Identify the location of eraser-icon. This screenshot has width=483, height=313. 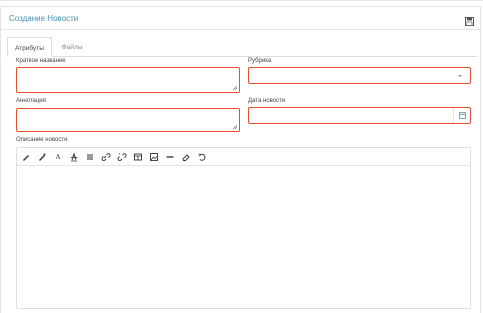
(186, 157).